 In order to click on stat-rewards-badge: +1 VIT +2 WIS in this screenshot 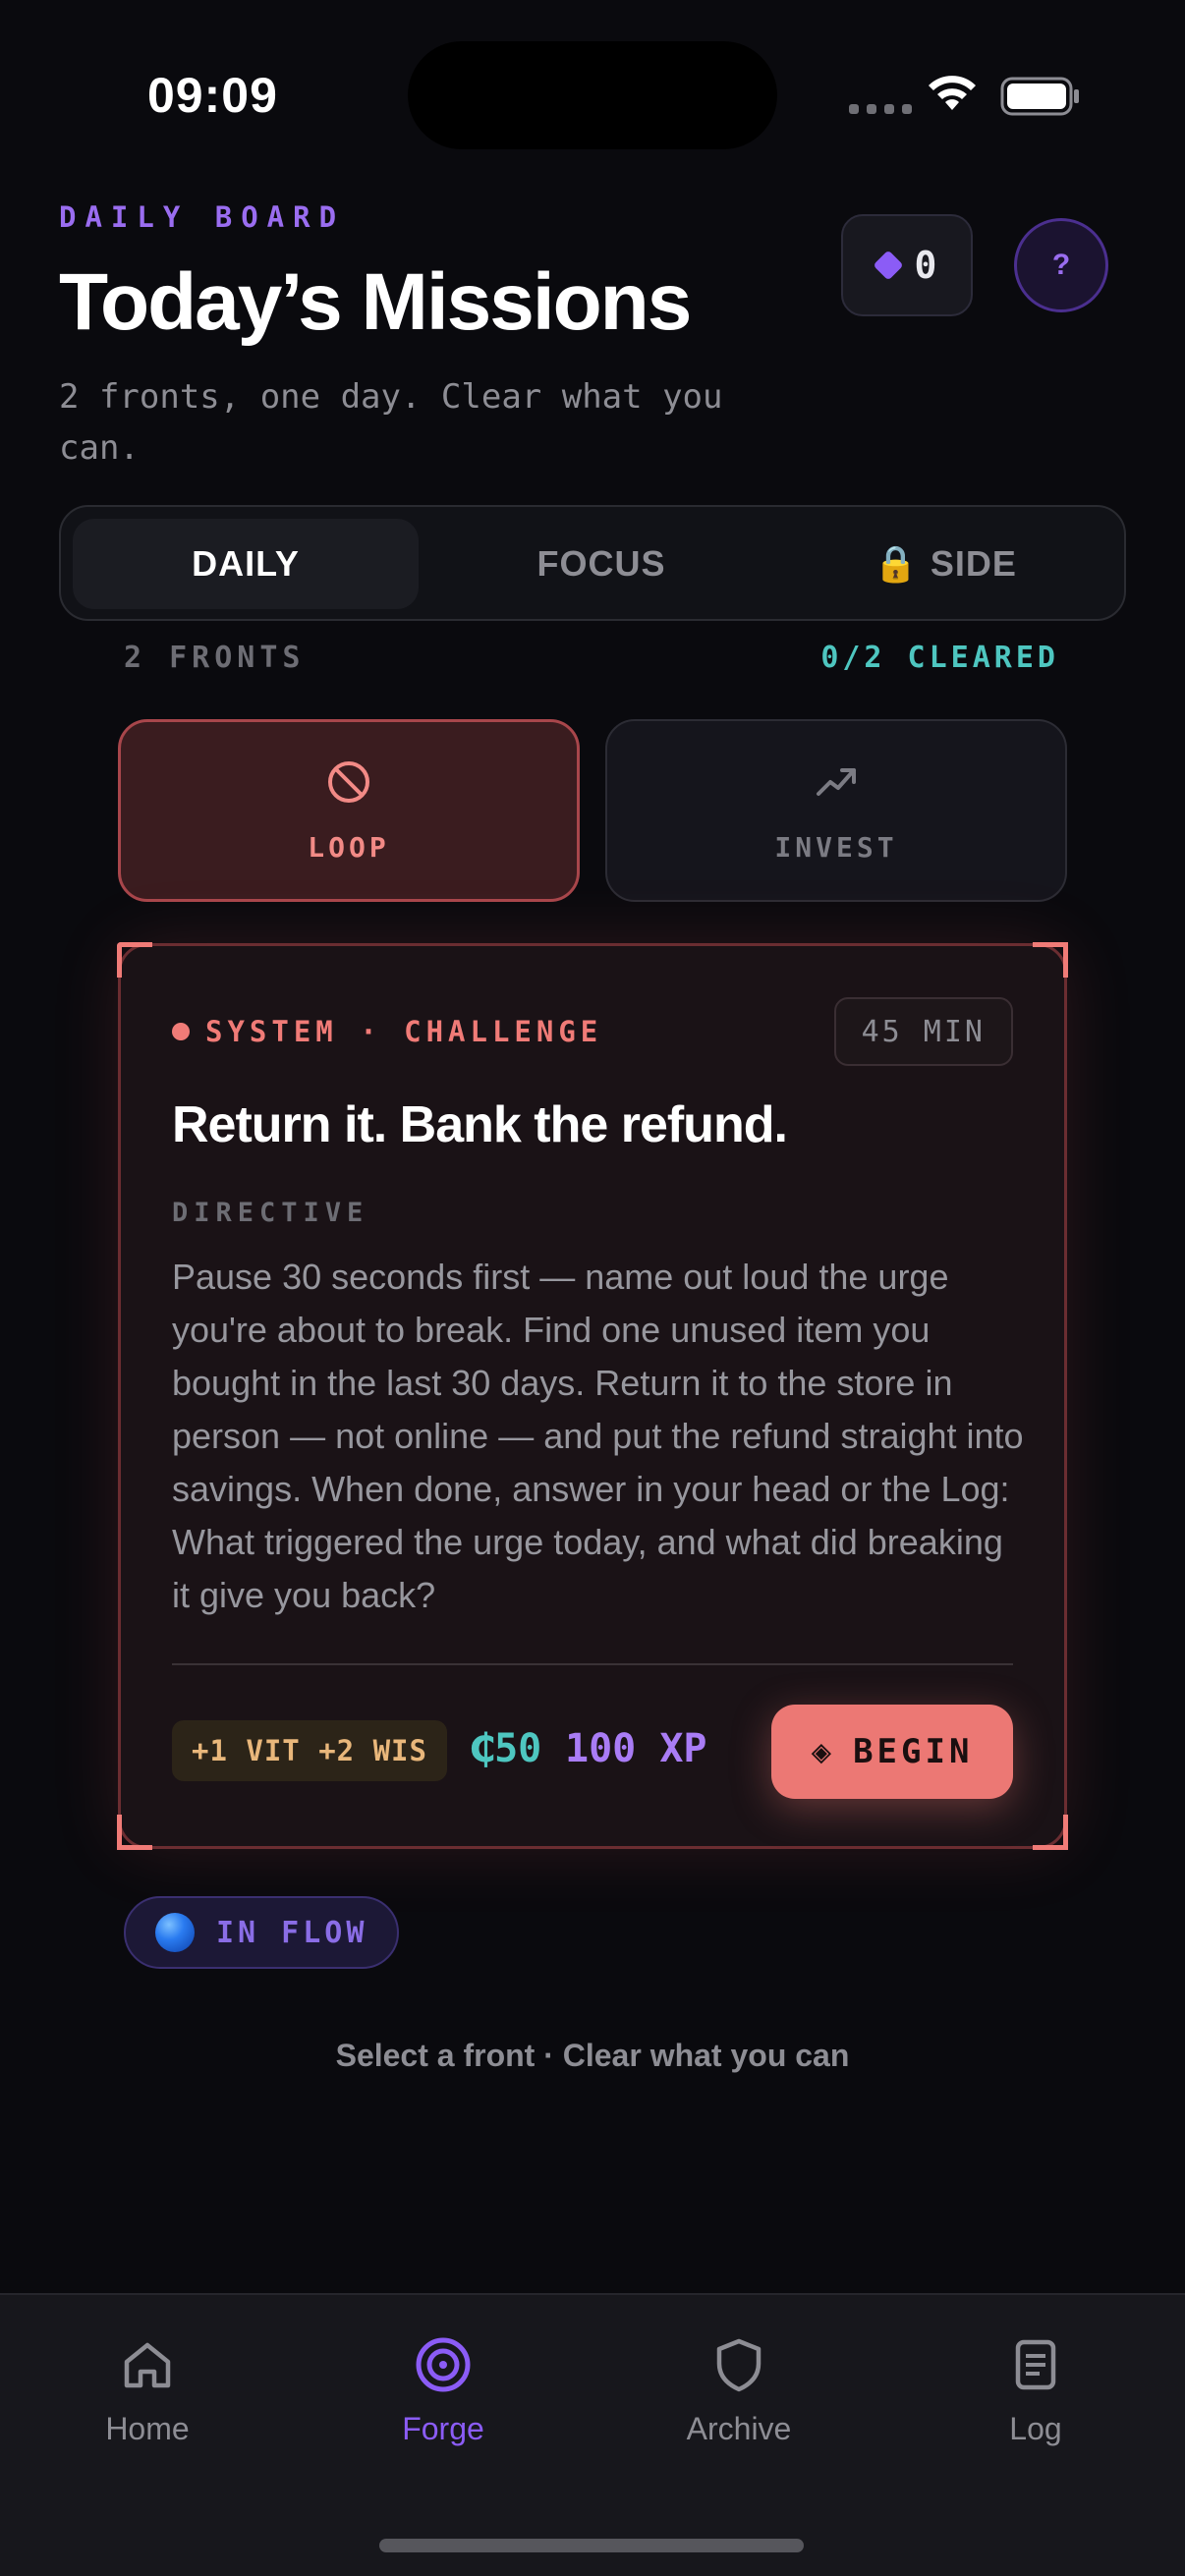, I will do `click(310, 1750)`.